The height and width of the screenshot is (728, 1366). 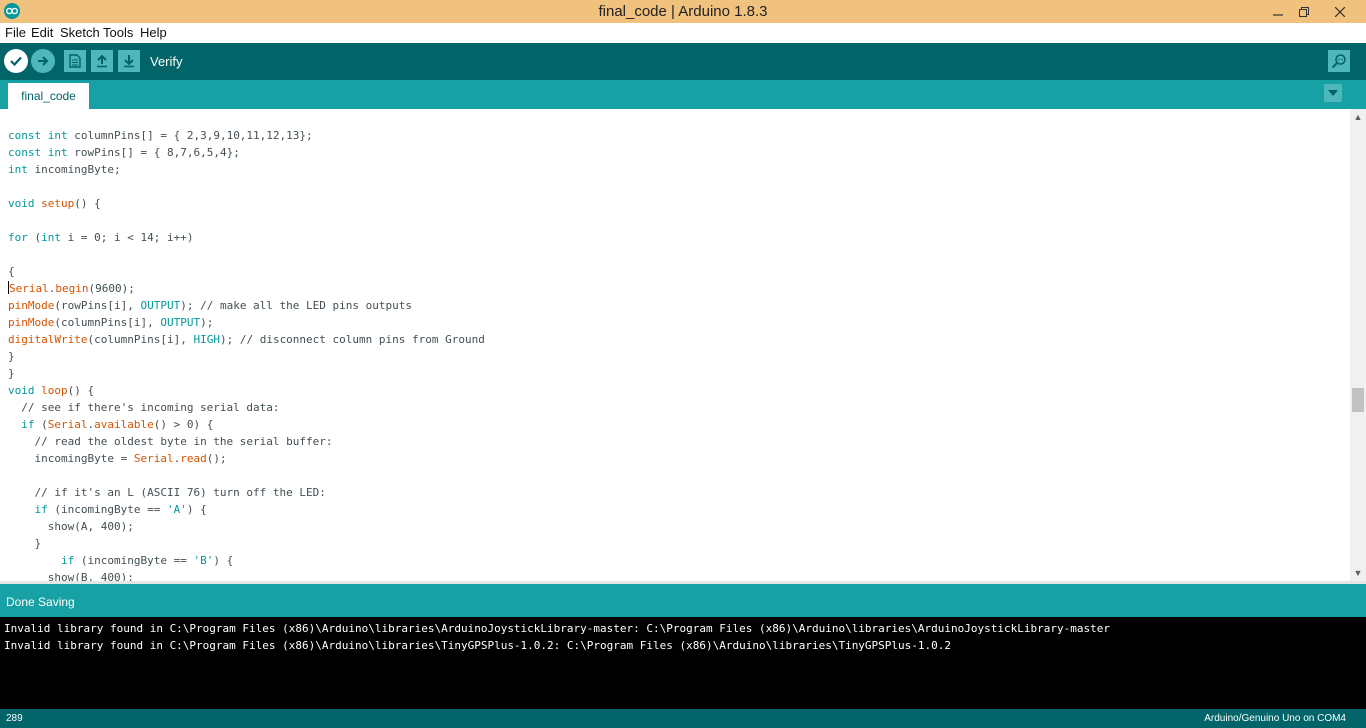 What do you see at coordinates (1358, 345) in the screenshot?
I see `editor-vertical-scrollbar: ▲ ▼` at bounding box center [1358, 345].